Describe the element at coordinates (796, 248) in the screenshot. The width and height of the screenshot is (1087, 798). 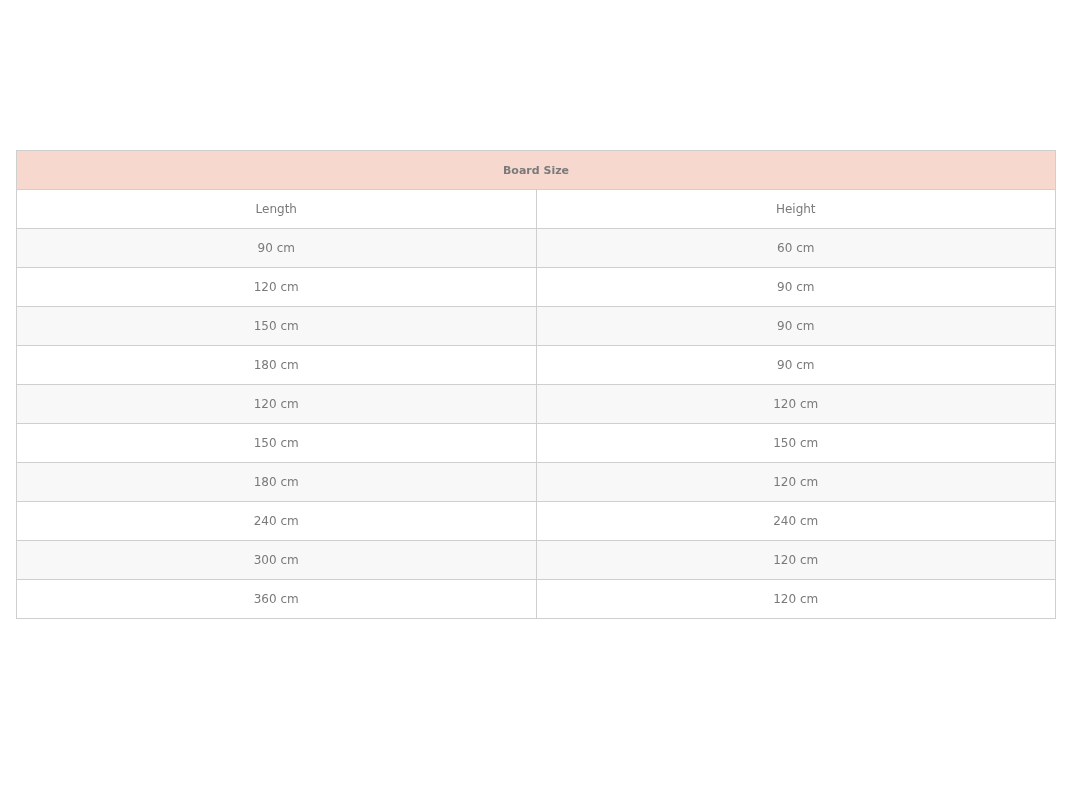
I see `table-cell: 60 cm` at that location.